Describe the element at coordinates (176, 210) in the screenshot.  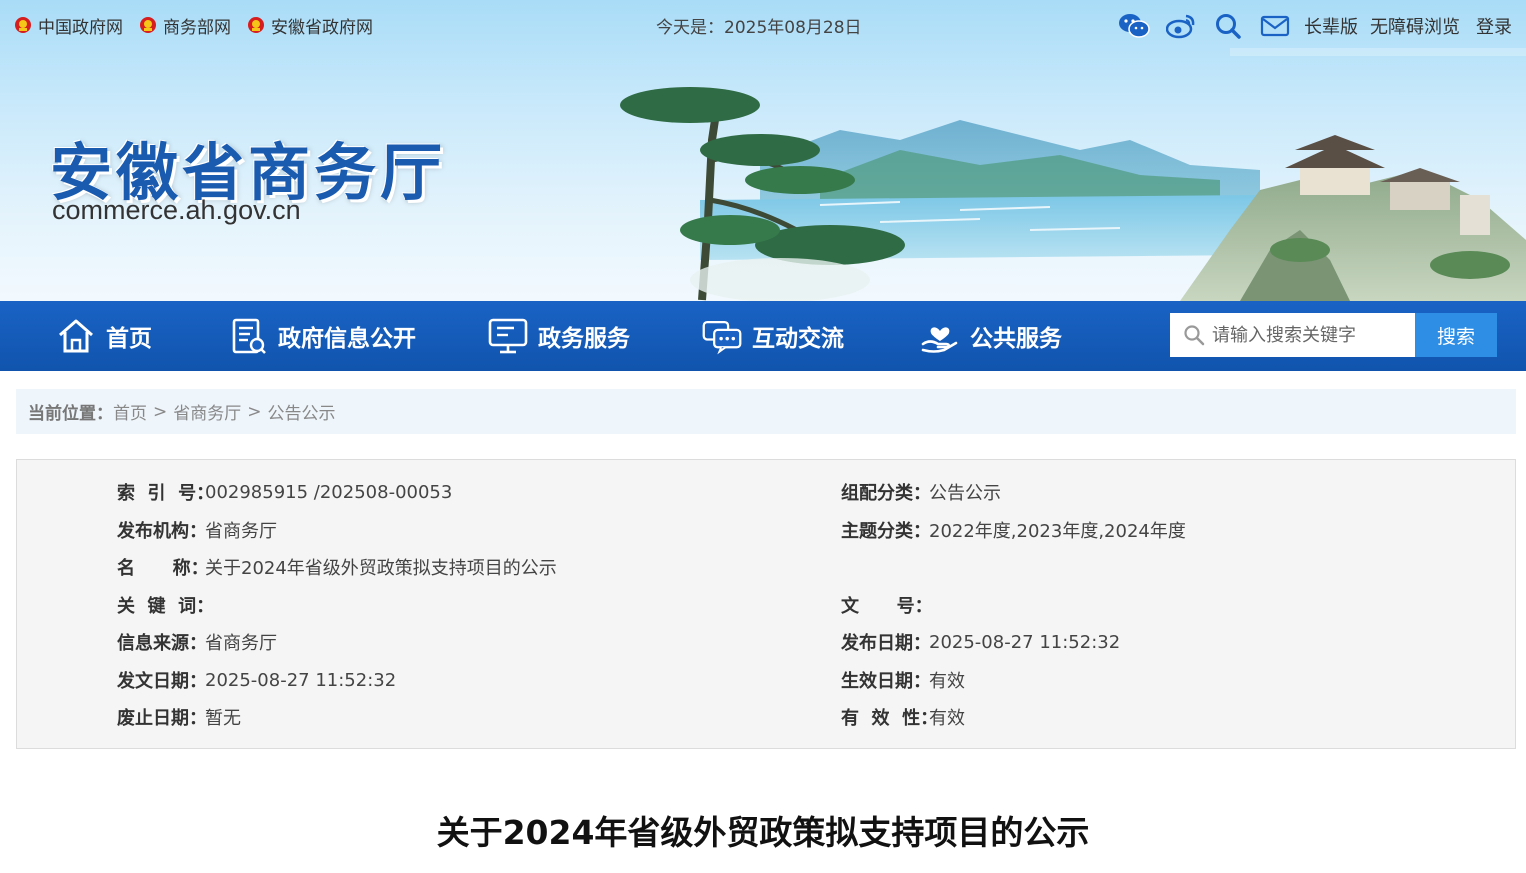
I see `site-domain: commerce.ah.gov.cn` at that location.